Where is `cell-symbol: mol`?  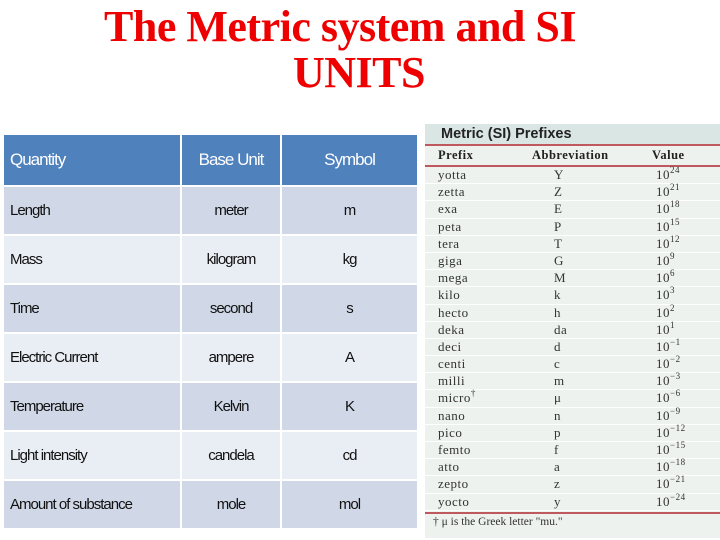
cell-symbol: mol is located at coordinates (350, 505).